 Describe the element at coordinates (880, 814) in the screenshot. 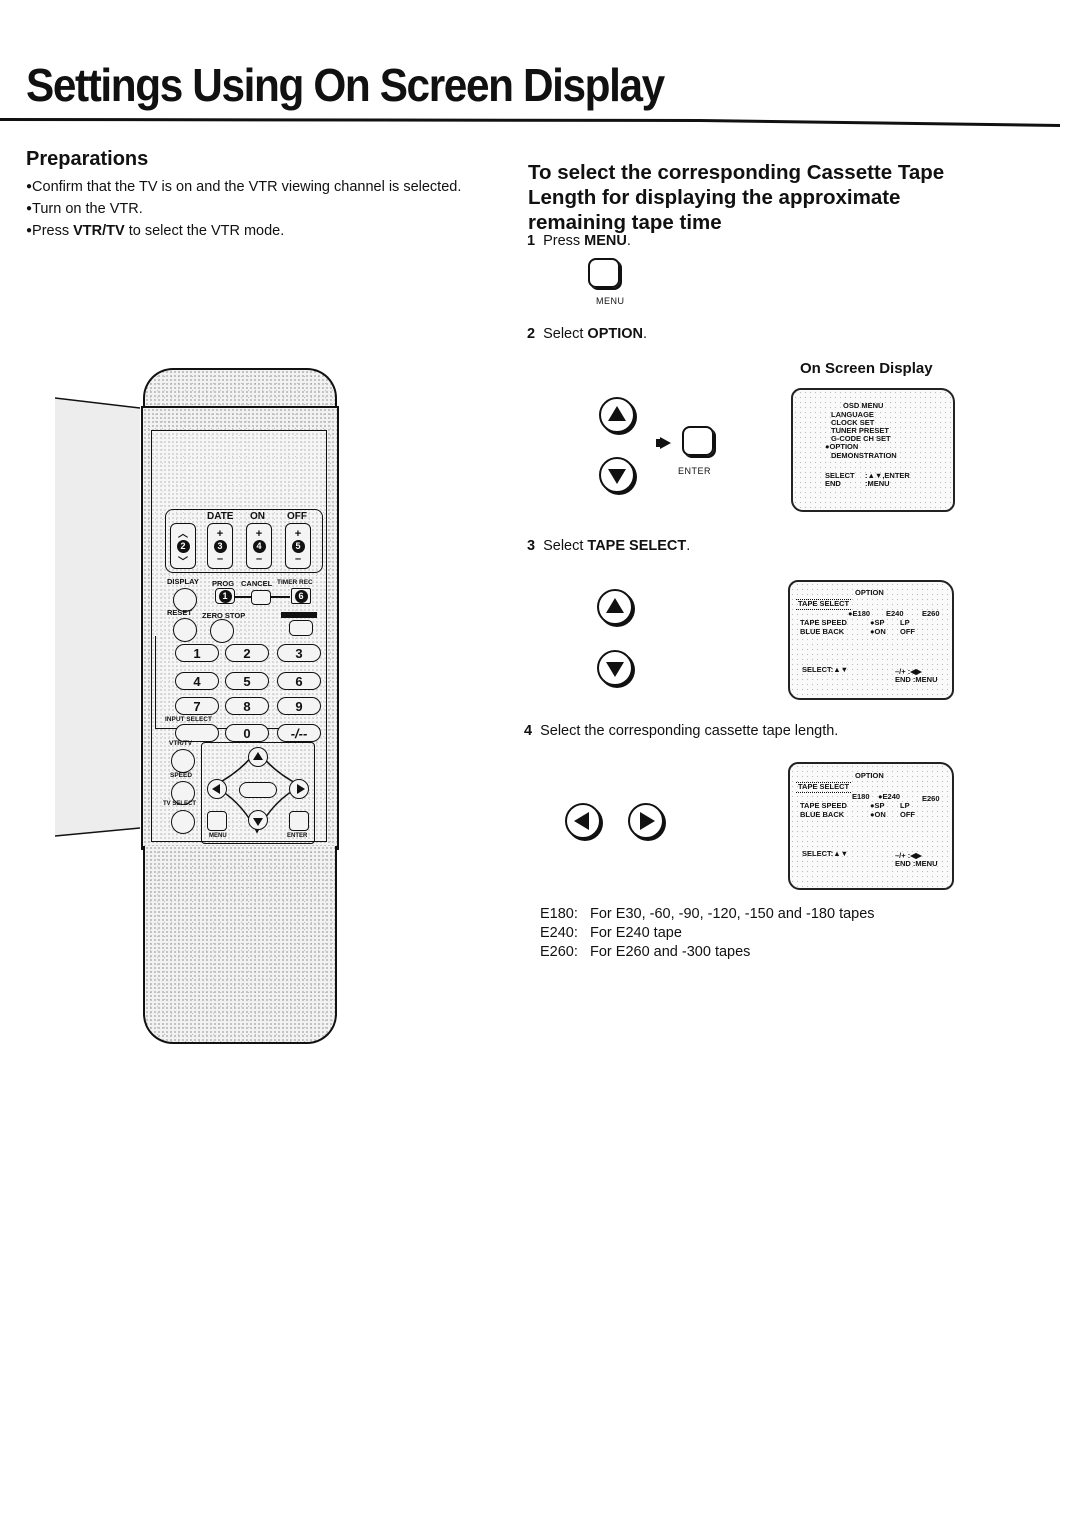

I see `osd-option-value: ON` at that location.